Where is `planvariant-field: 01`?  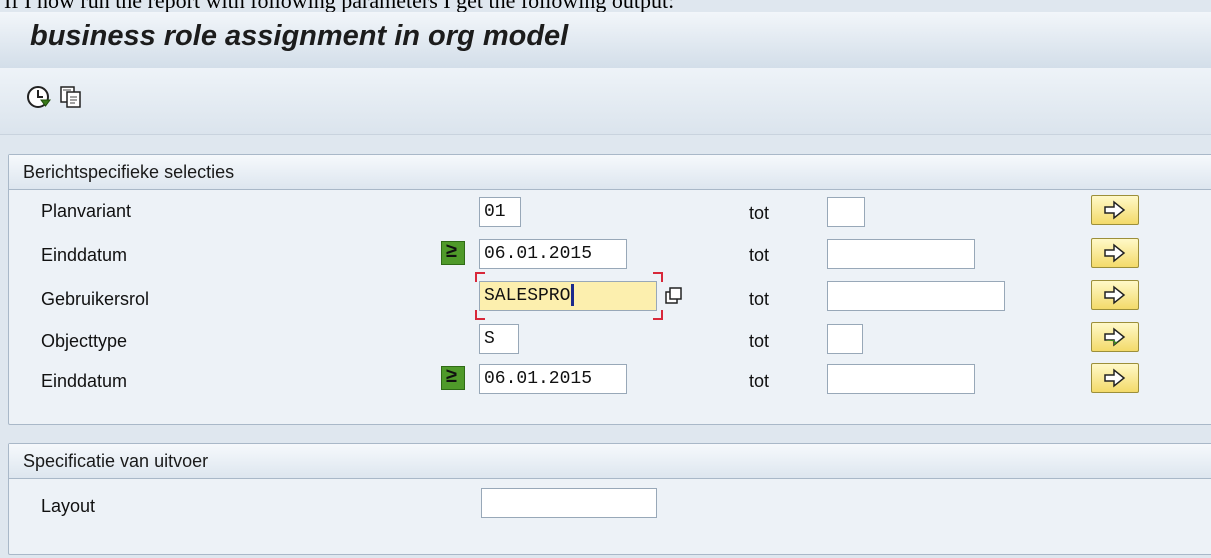 planvariant-field: 01 is located at coordinates (500, 212).